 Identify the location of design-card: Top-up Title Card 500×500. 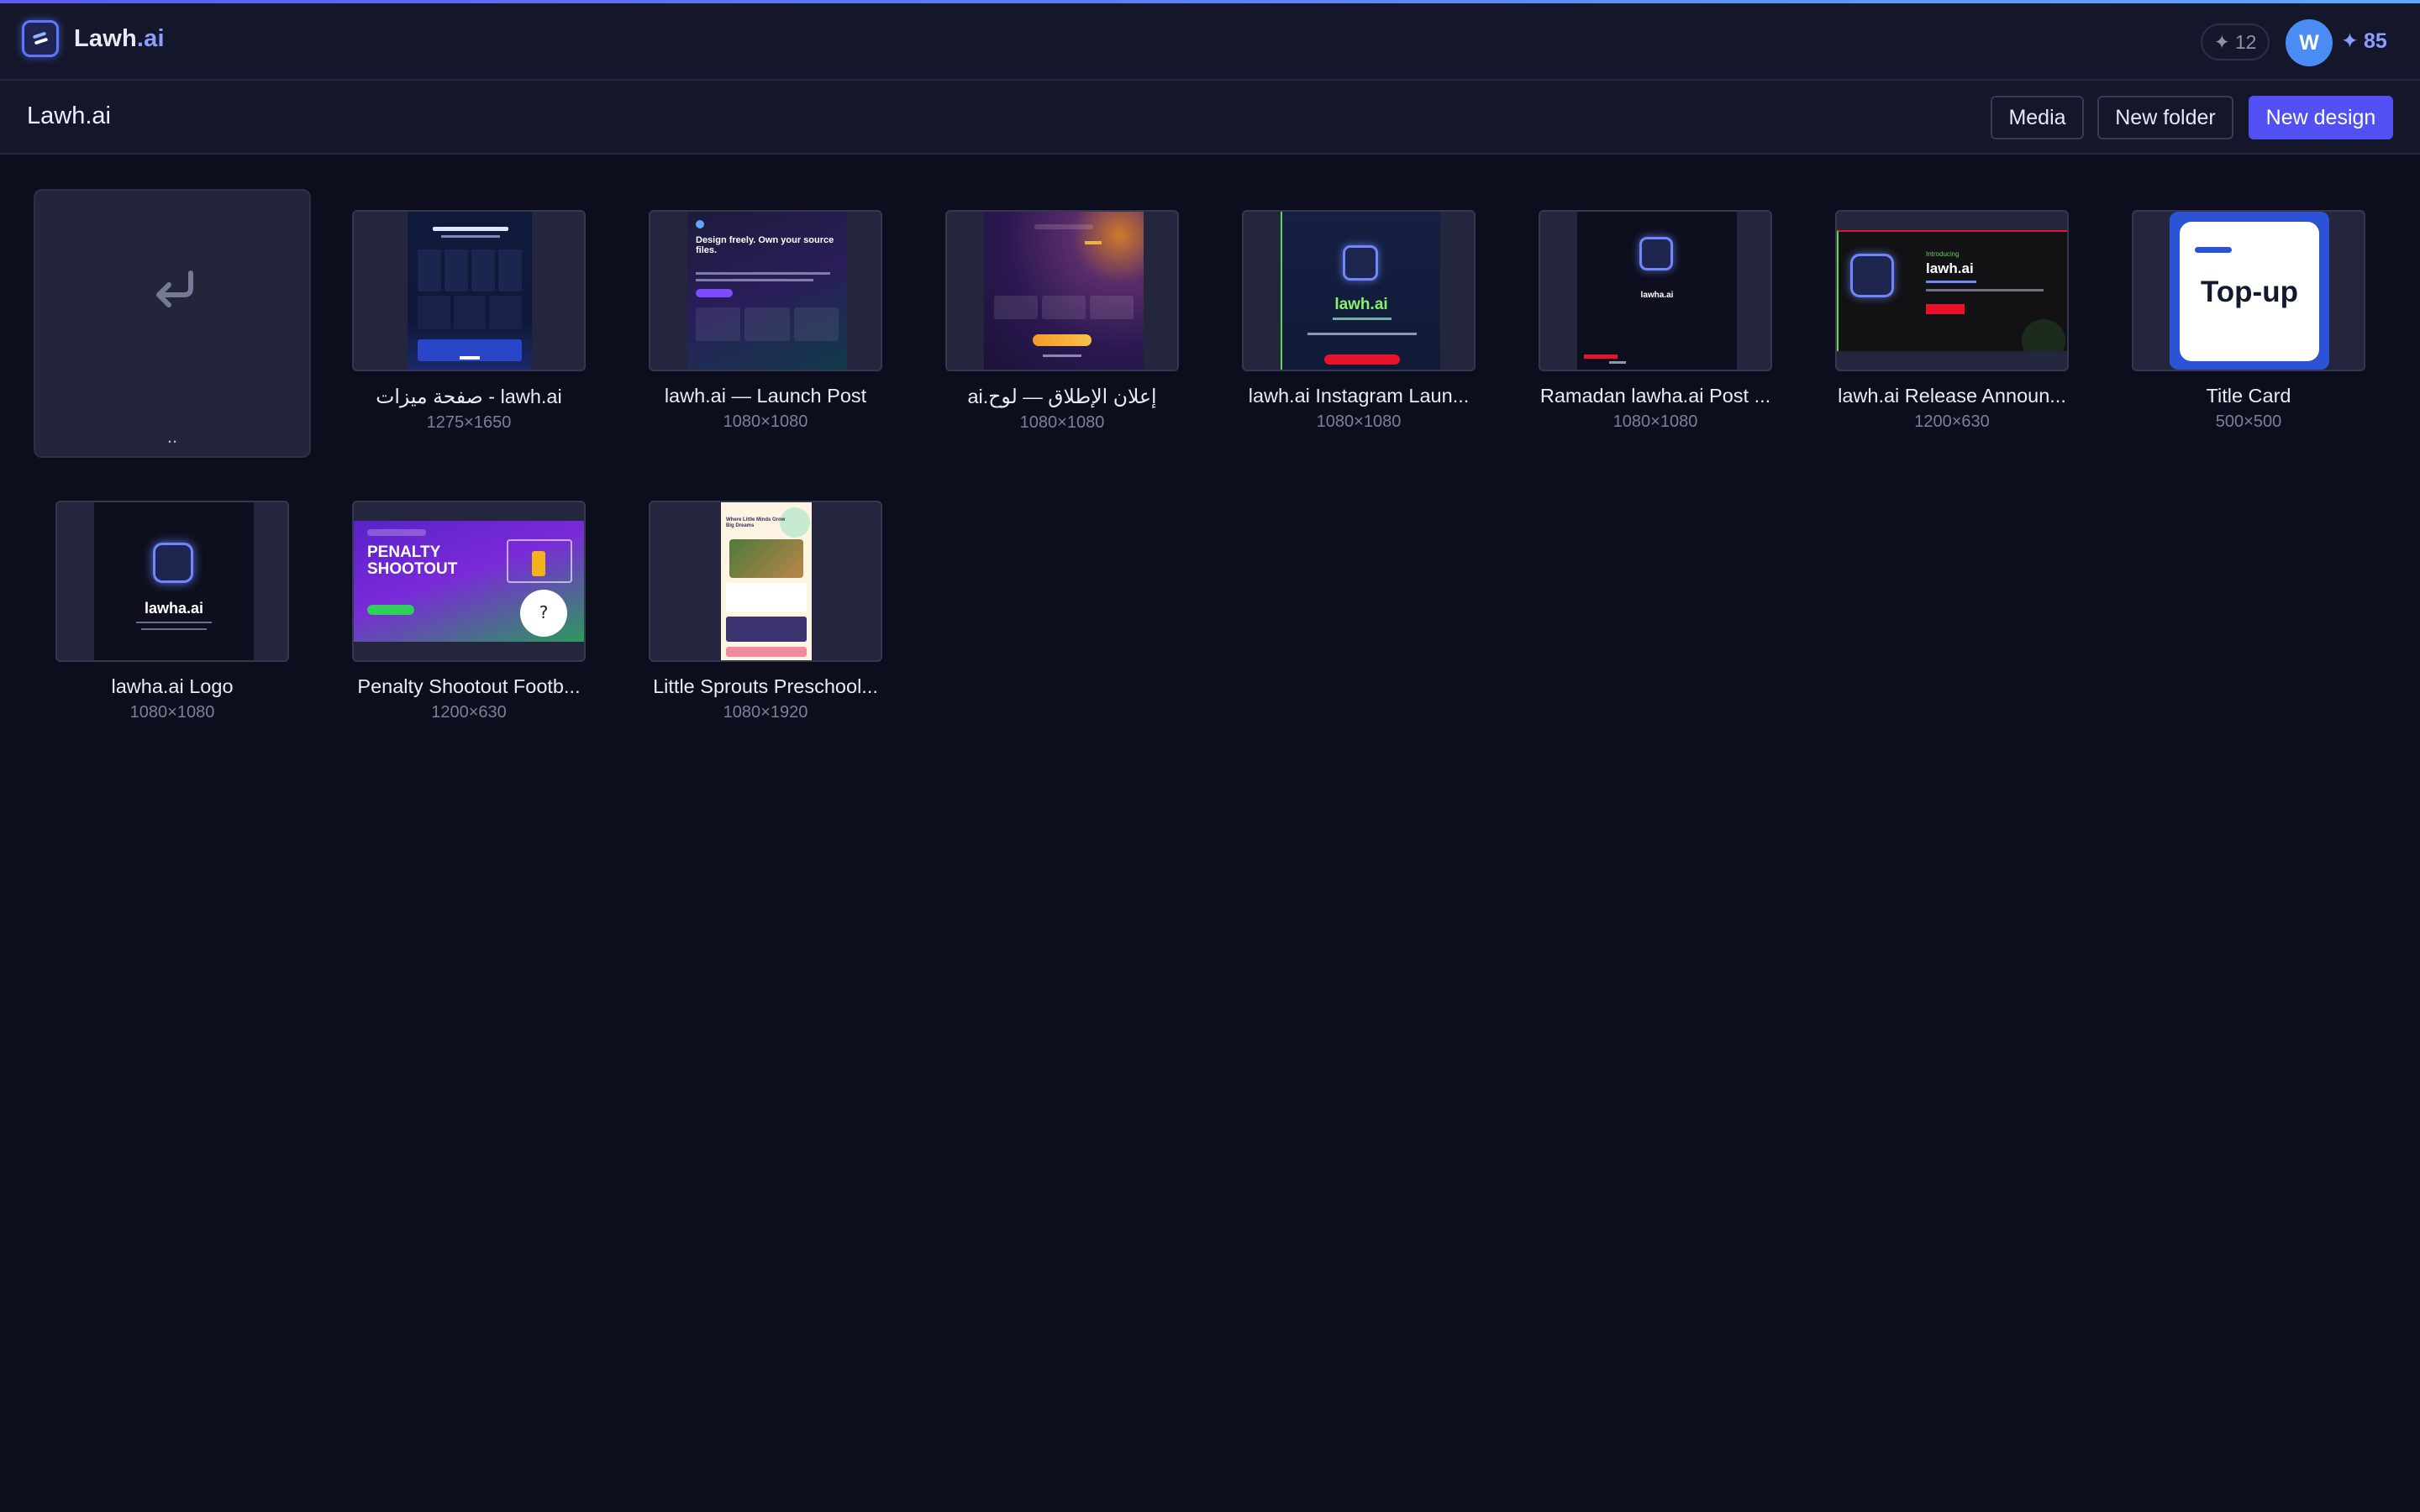
(2248, 321).